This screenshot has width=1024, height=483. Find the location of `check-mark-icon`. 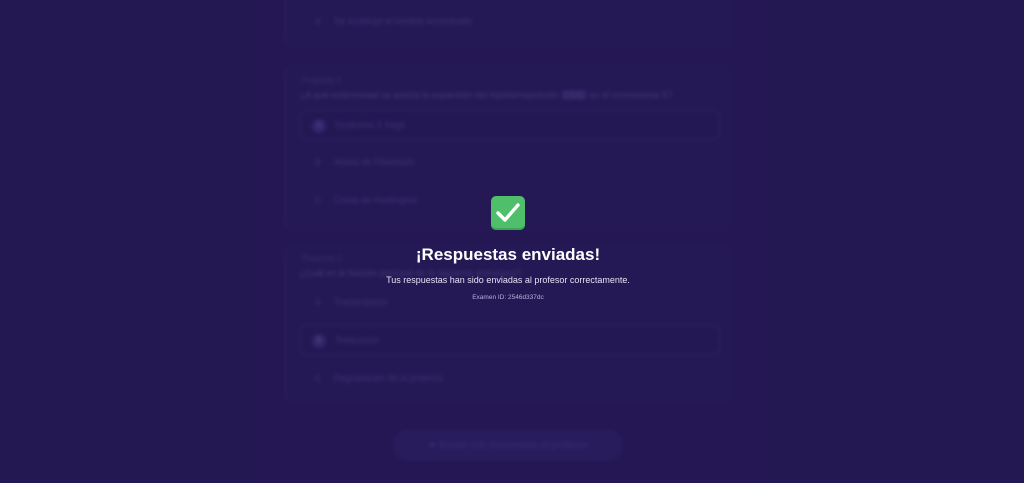

check-mark-icon is located at coordinates (508, 213).